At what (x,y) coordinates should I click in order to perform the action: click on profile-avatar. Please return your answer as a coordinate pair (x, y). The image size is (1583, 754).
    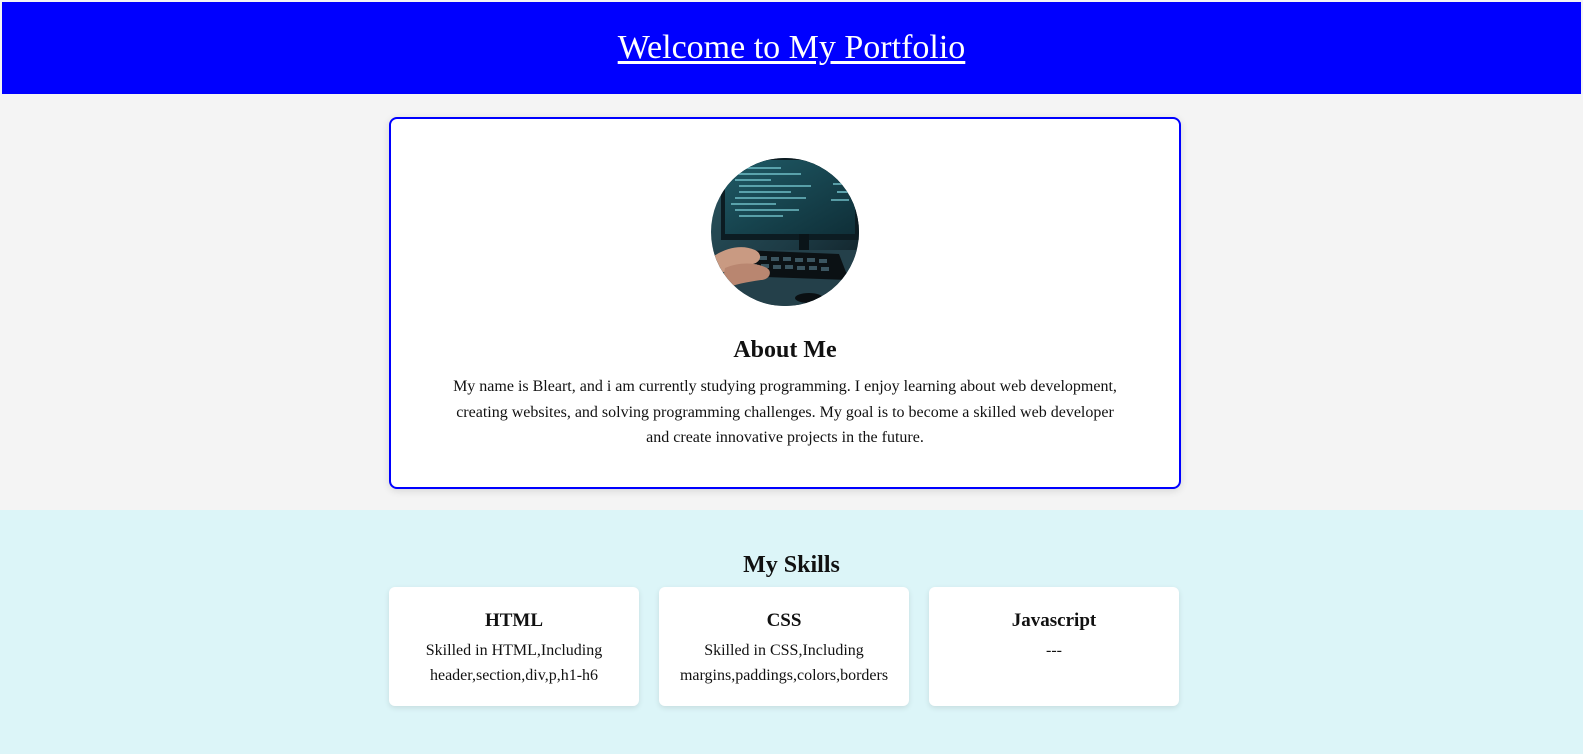
    Looking at the image, I should click on (785, 232).